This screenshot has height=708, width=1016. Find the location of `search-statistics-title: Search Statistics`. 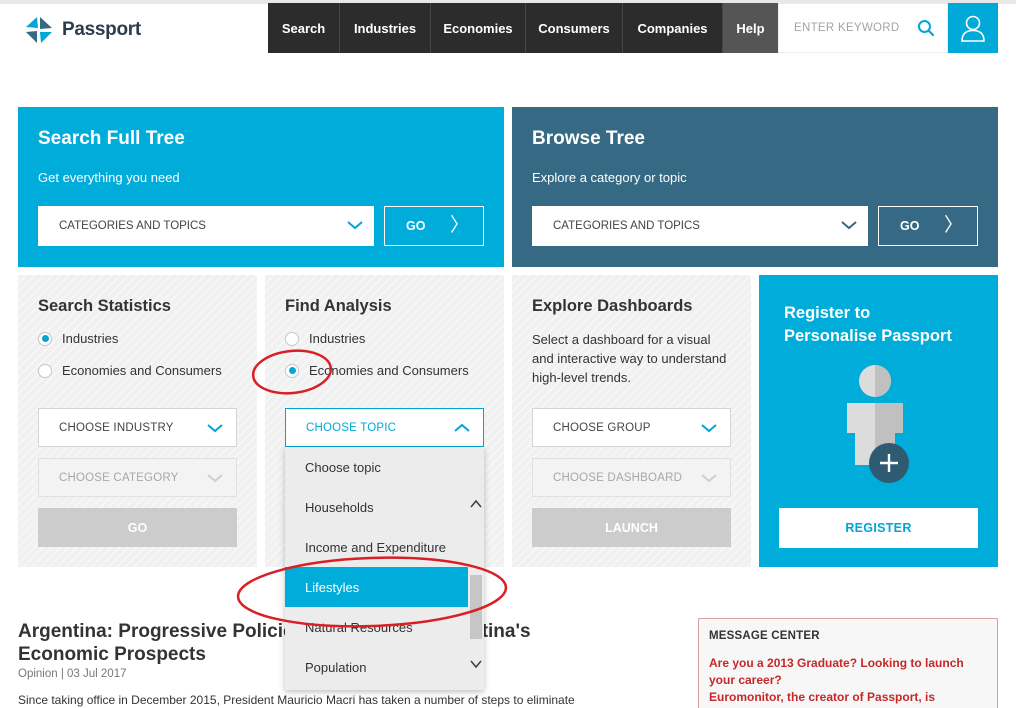

search-statistics-title: Search Statistics is located at coordinates (104, 306).